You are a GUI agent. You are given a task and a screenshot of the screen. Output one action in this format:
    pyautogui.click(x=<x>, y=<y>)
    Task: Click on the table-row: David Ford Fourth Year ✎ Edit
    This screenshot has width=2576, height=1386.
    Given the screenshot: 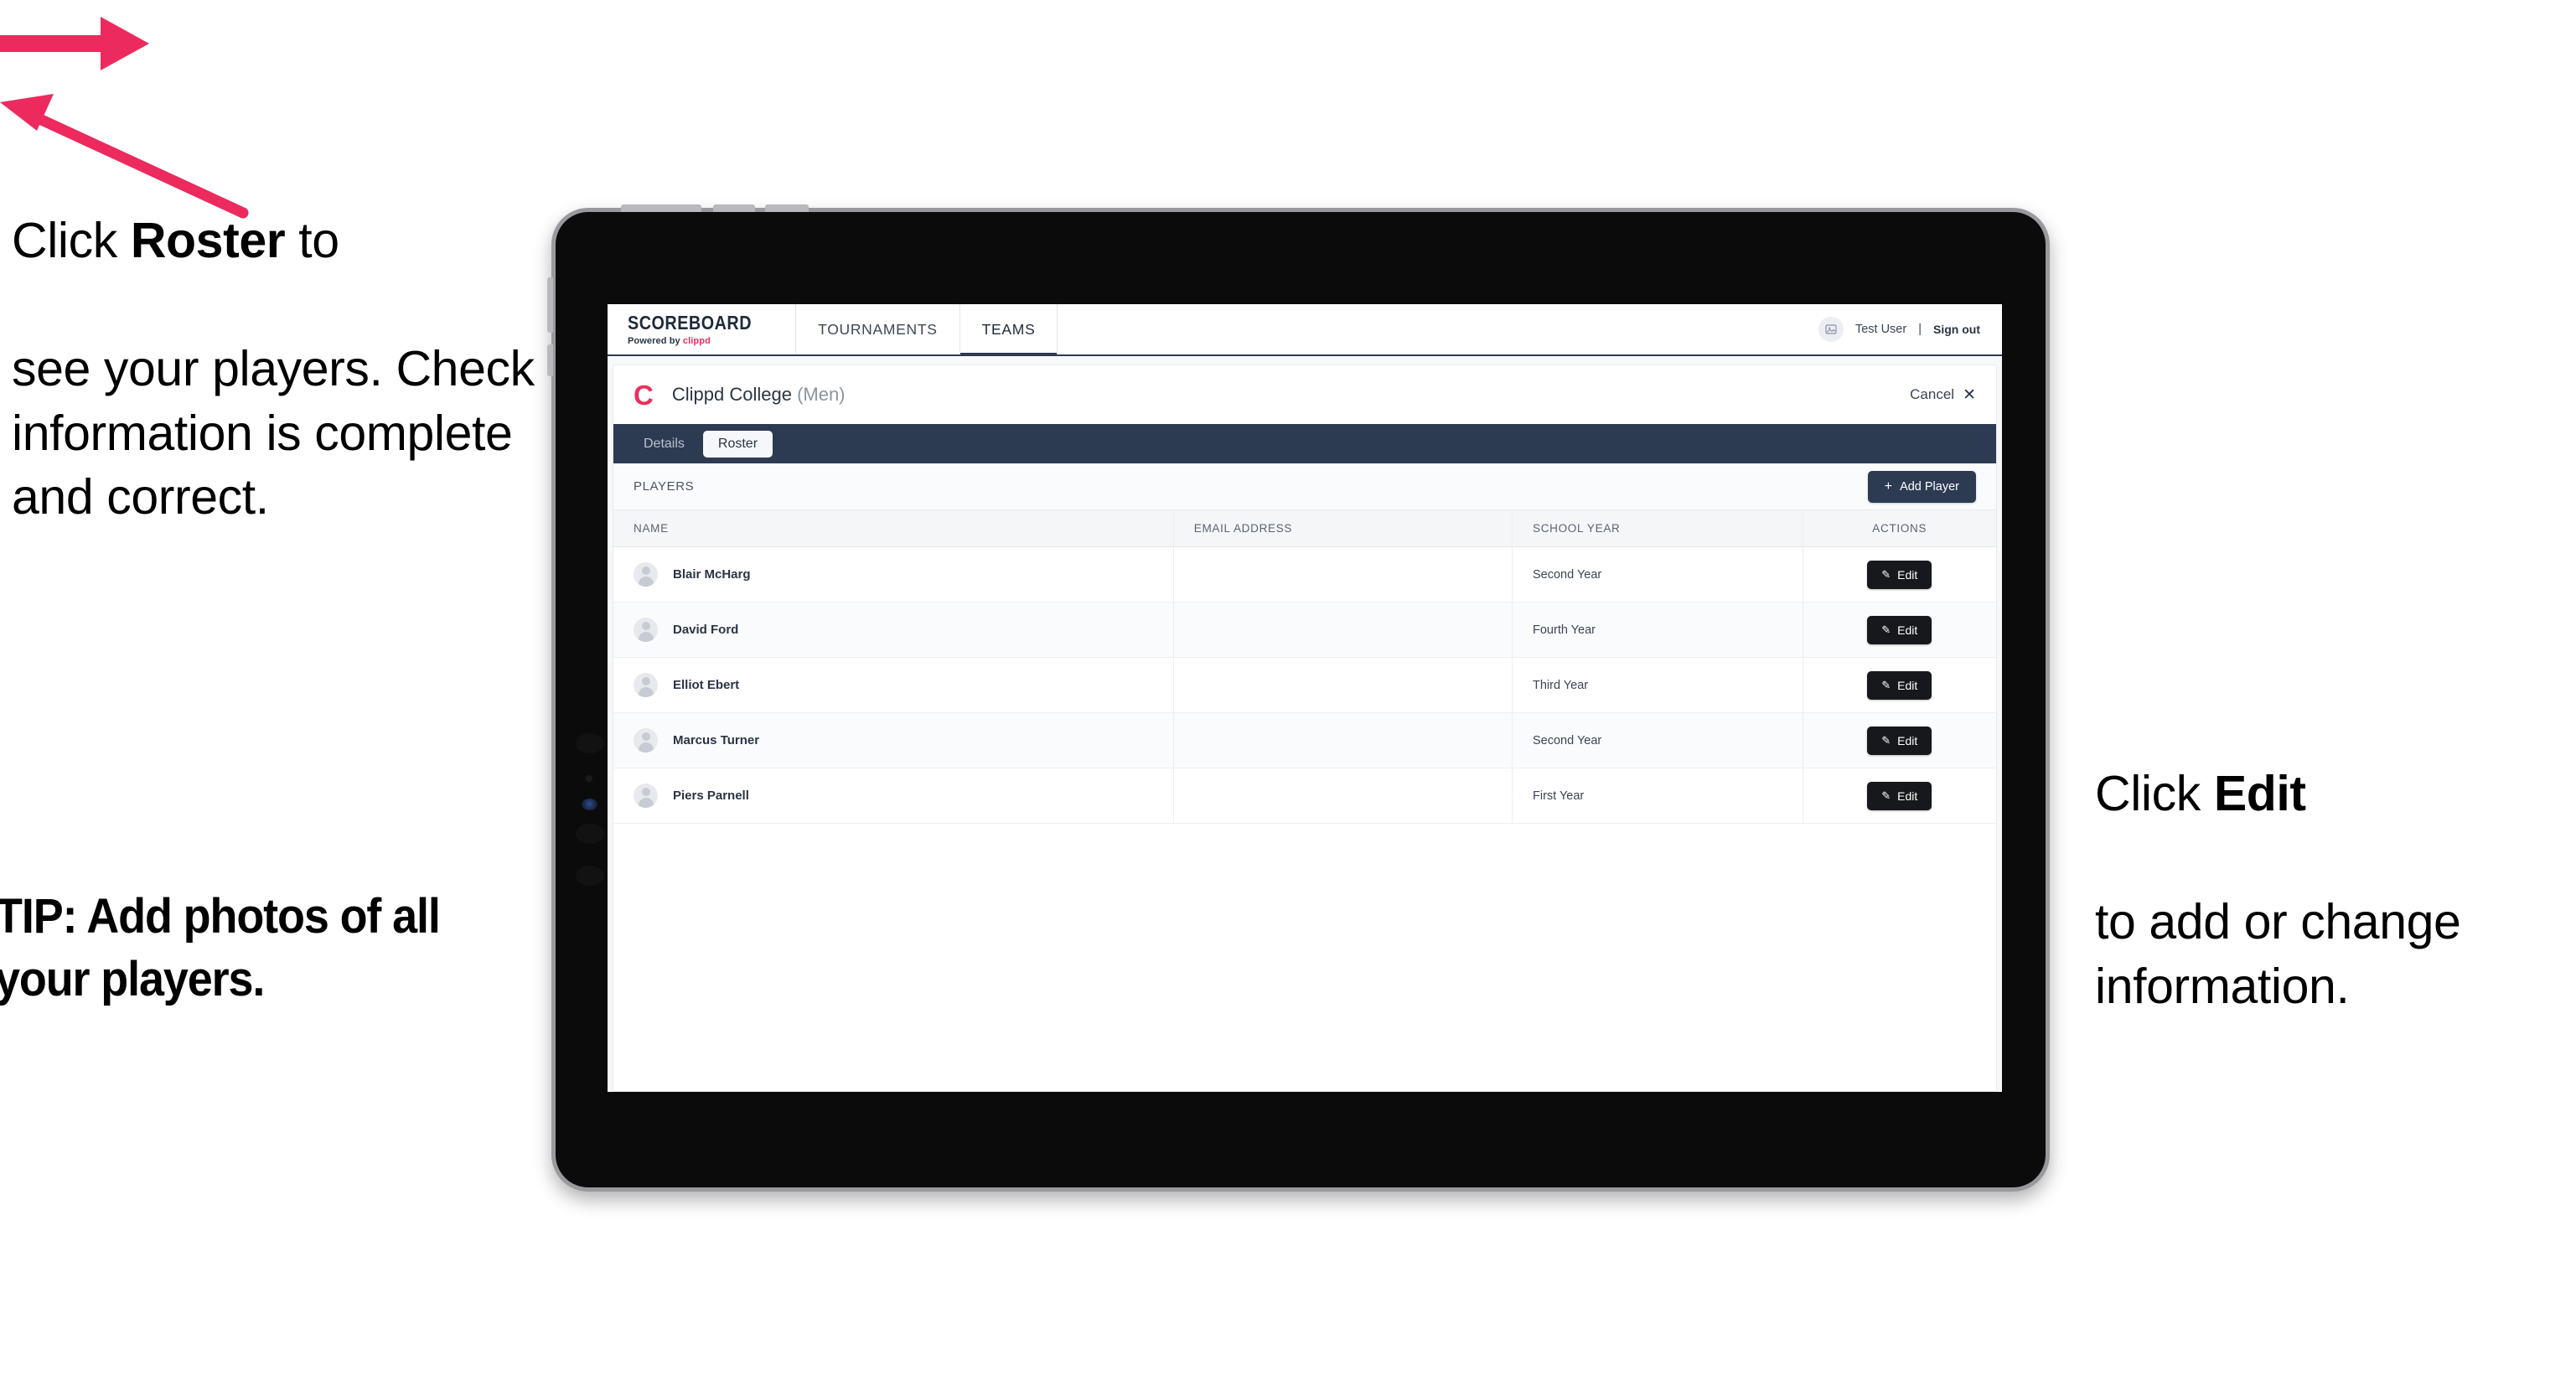 What is the action you would take?
    pyautogui.click(x=1304, y=630)
    